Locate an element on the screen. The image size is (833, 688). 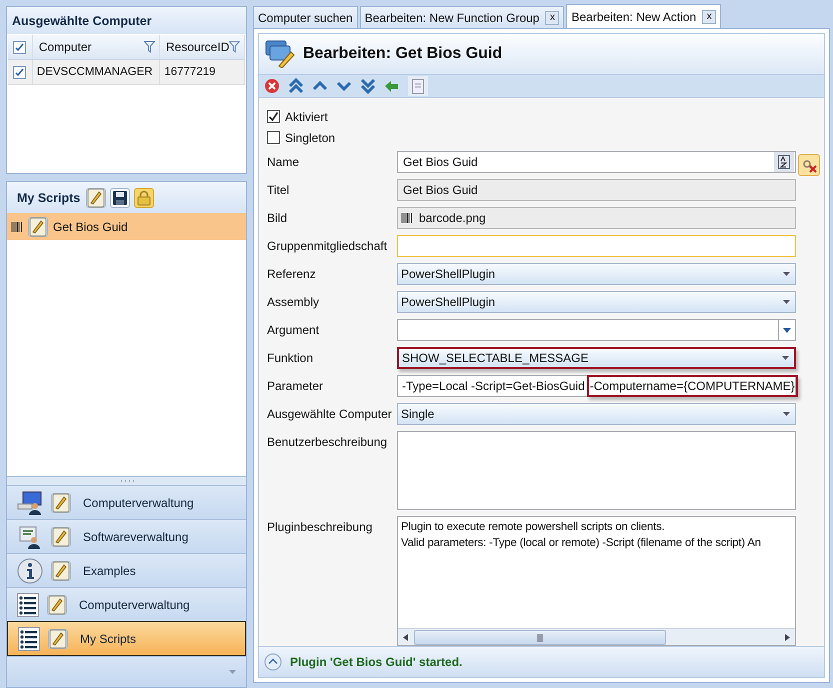
grip-icon is located at coordinates (540, 638).